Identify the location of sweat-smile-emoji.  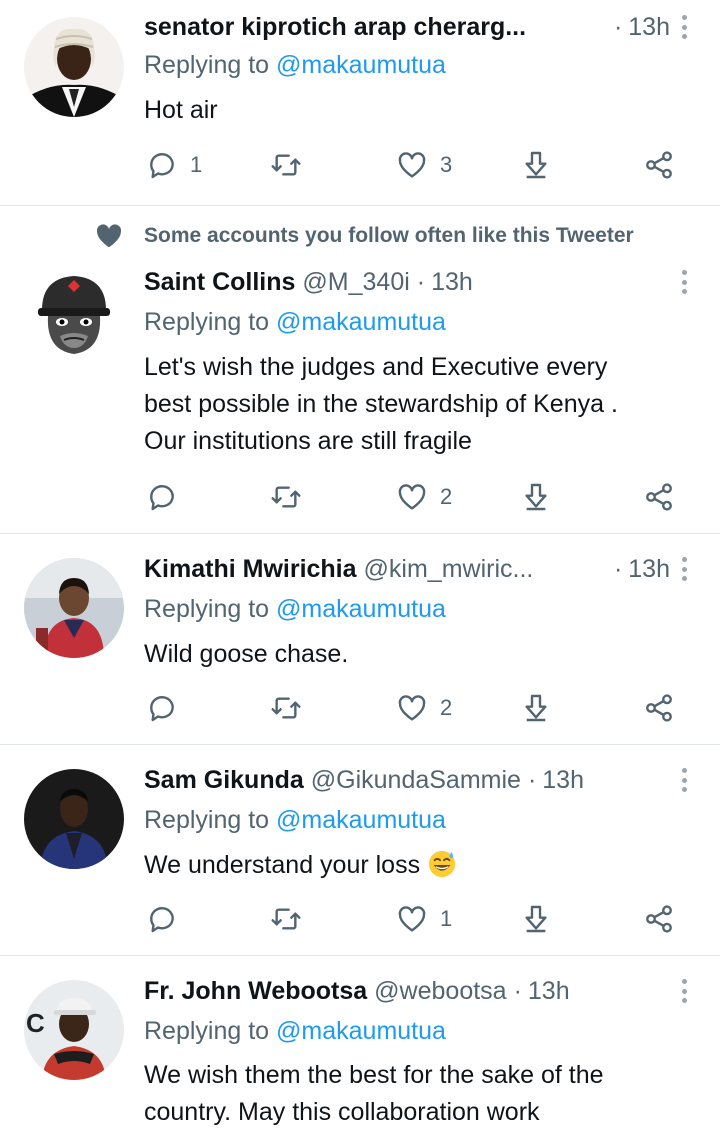
(442, 864).